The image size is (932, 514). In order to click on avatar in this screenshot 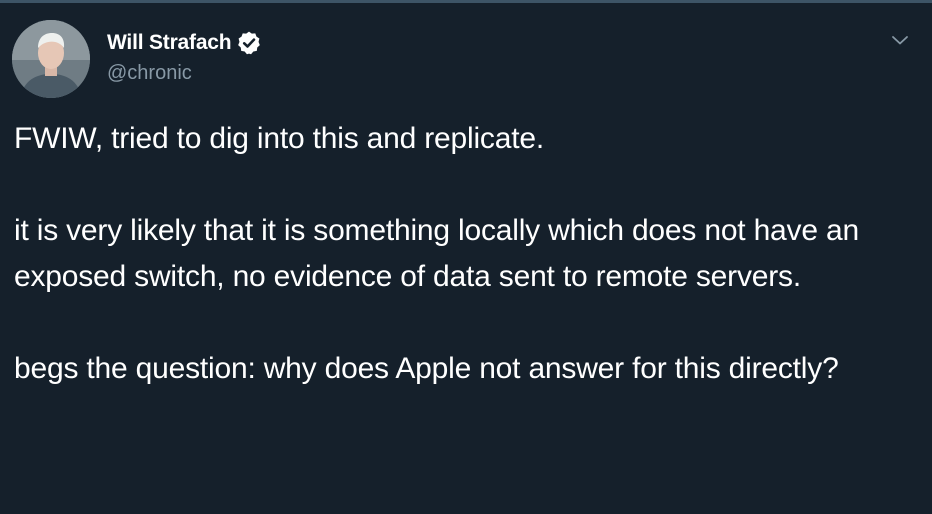, I will do `click(51, 59)`.